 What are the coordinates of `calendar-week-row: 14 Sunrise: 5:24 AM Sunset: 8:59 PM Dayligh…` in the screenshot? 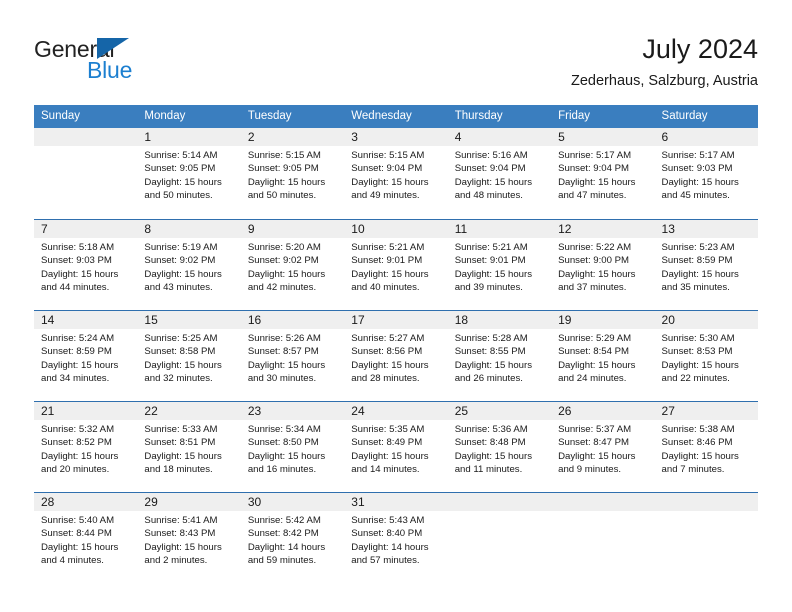 It's located at (396, 355).